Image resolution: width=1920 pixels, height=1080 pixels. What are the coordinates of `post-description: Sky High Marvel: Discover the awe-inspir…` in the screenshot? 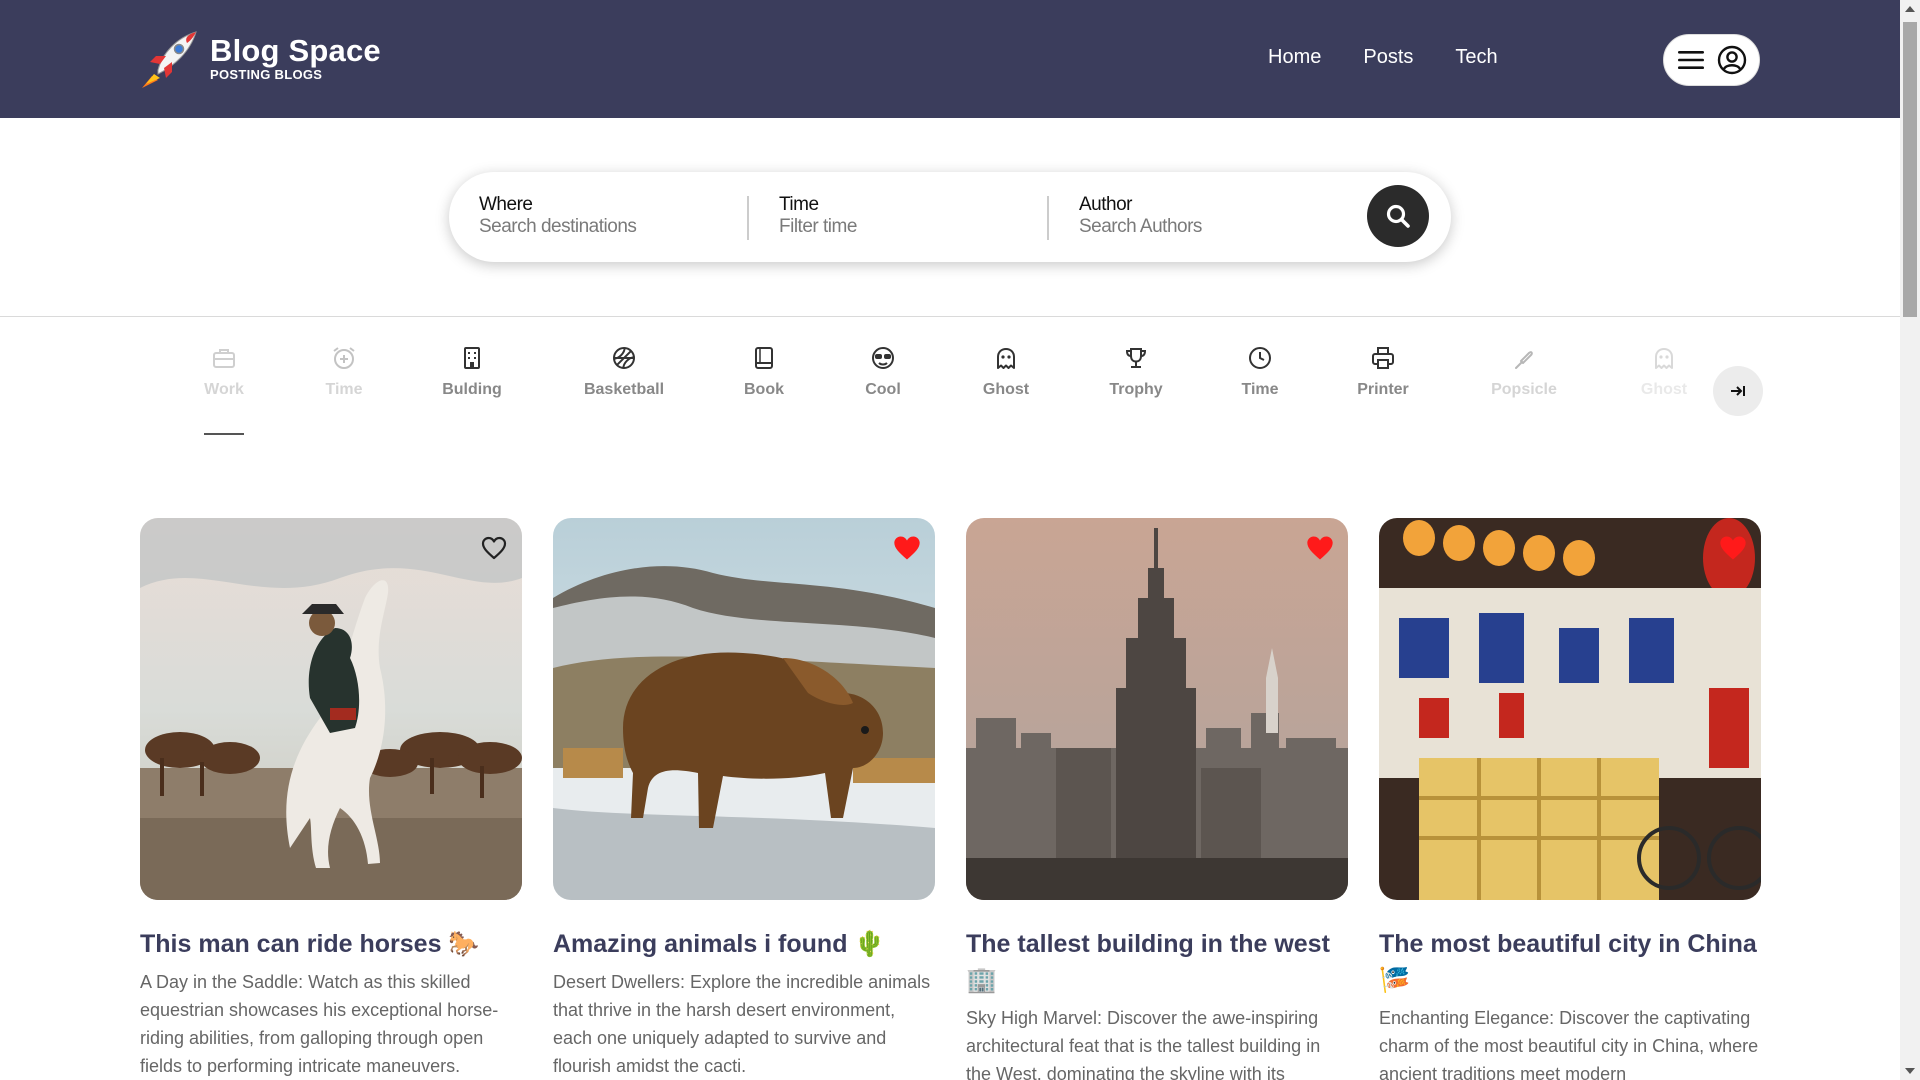 It's located at (1143, 1044).